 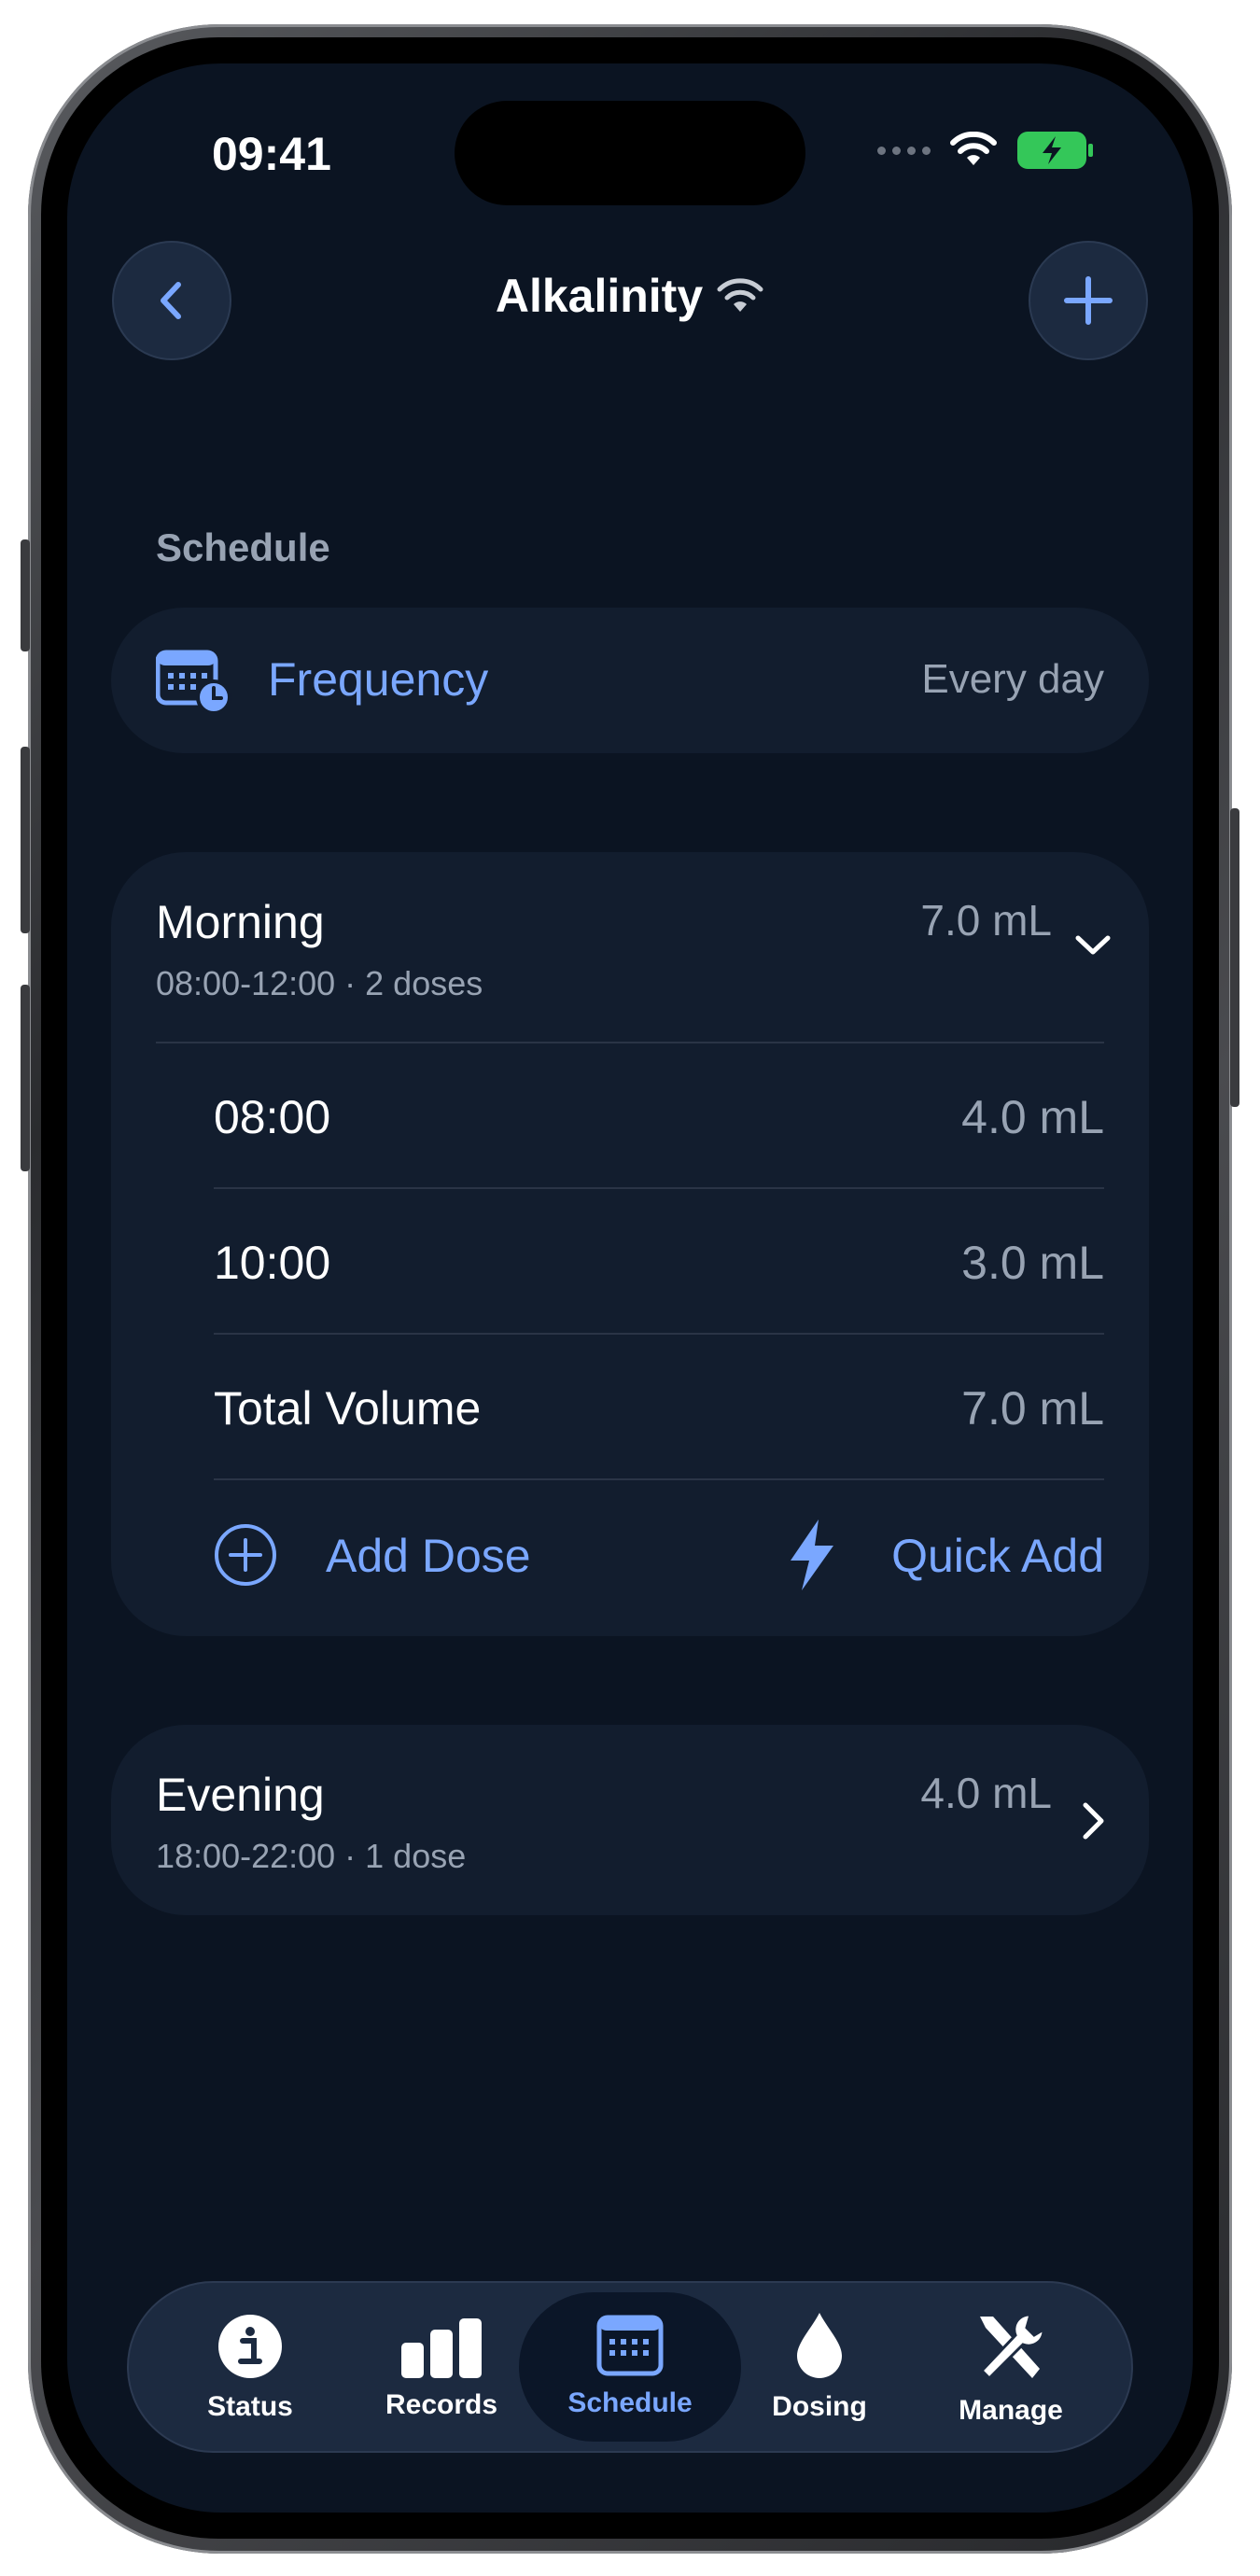 What do you see at coordinates (630, 153) in the screenshot?
I see `dynamic-island` at bounding box center [630, 153].